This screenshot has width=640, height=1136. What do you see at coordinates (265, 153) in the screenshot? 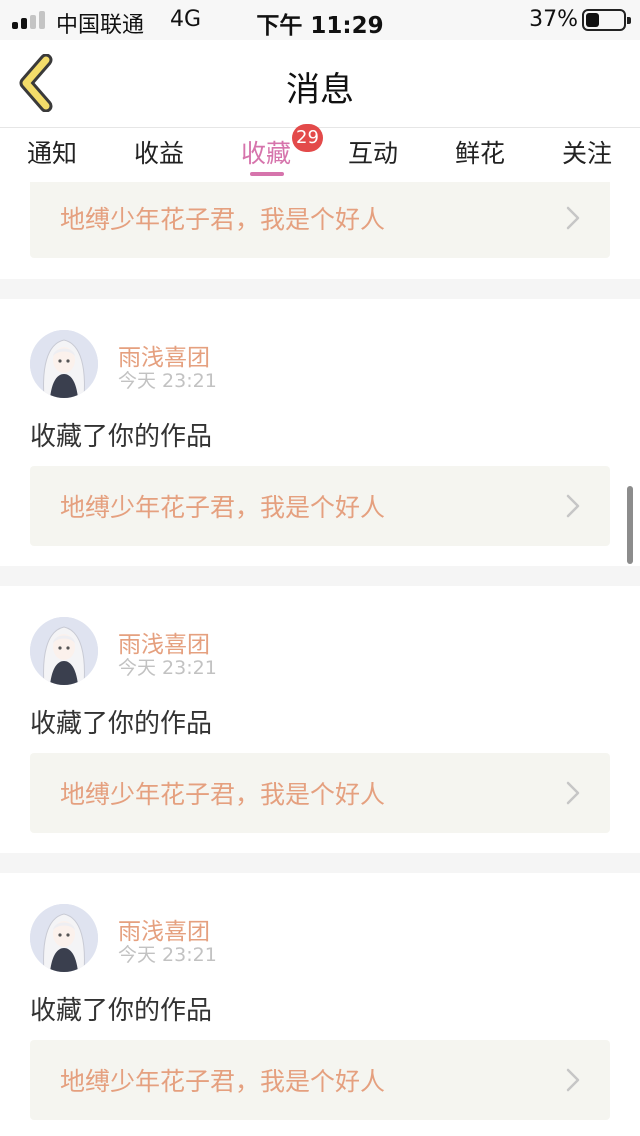
I see `tab-label: 收藏` at bounding box center [265, 153].